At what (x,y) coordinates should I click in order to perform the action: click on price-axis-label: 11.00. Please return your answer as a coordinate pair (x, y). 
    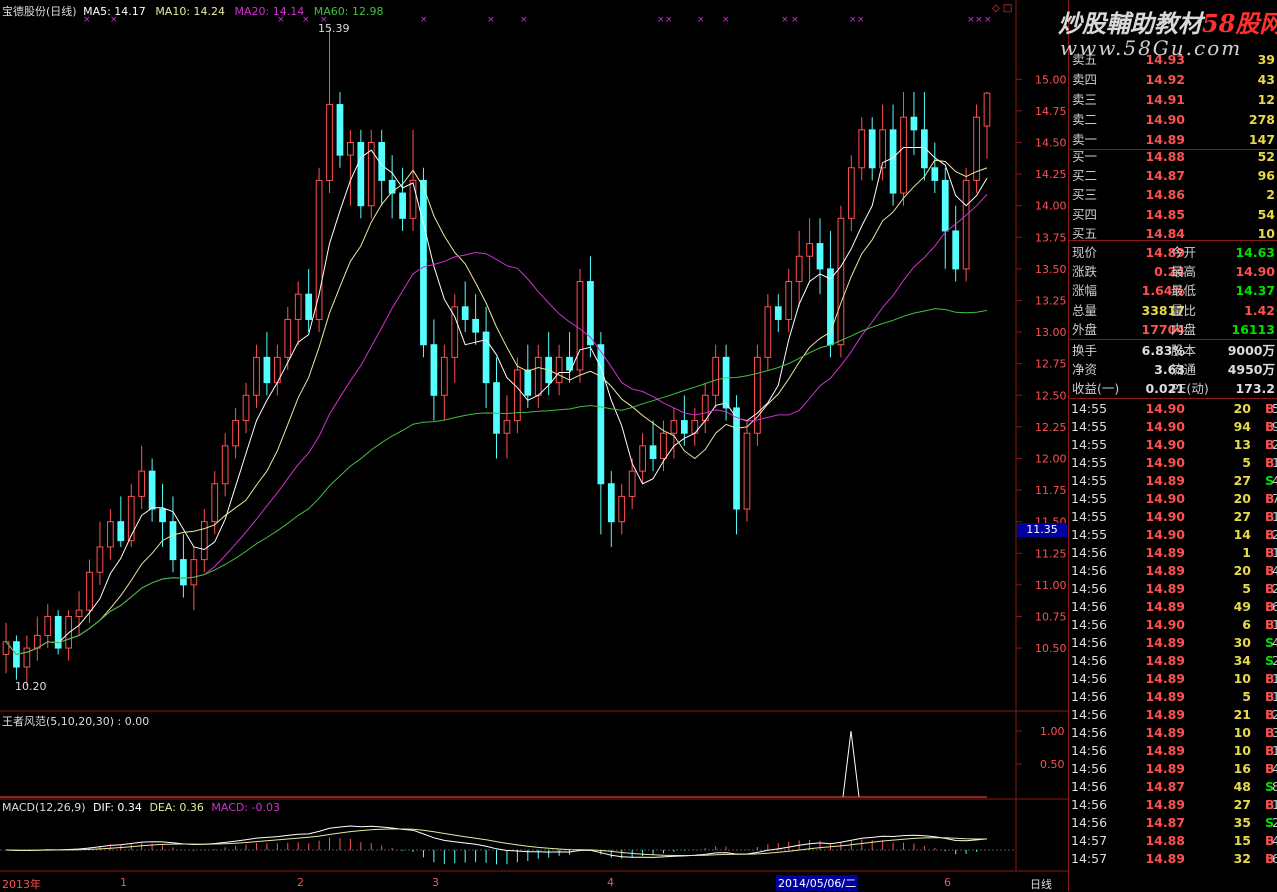
    Looking at the image, I should click on (1051, 585).